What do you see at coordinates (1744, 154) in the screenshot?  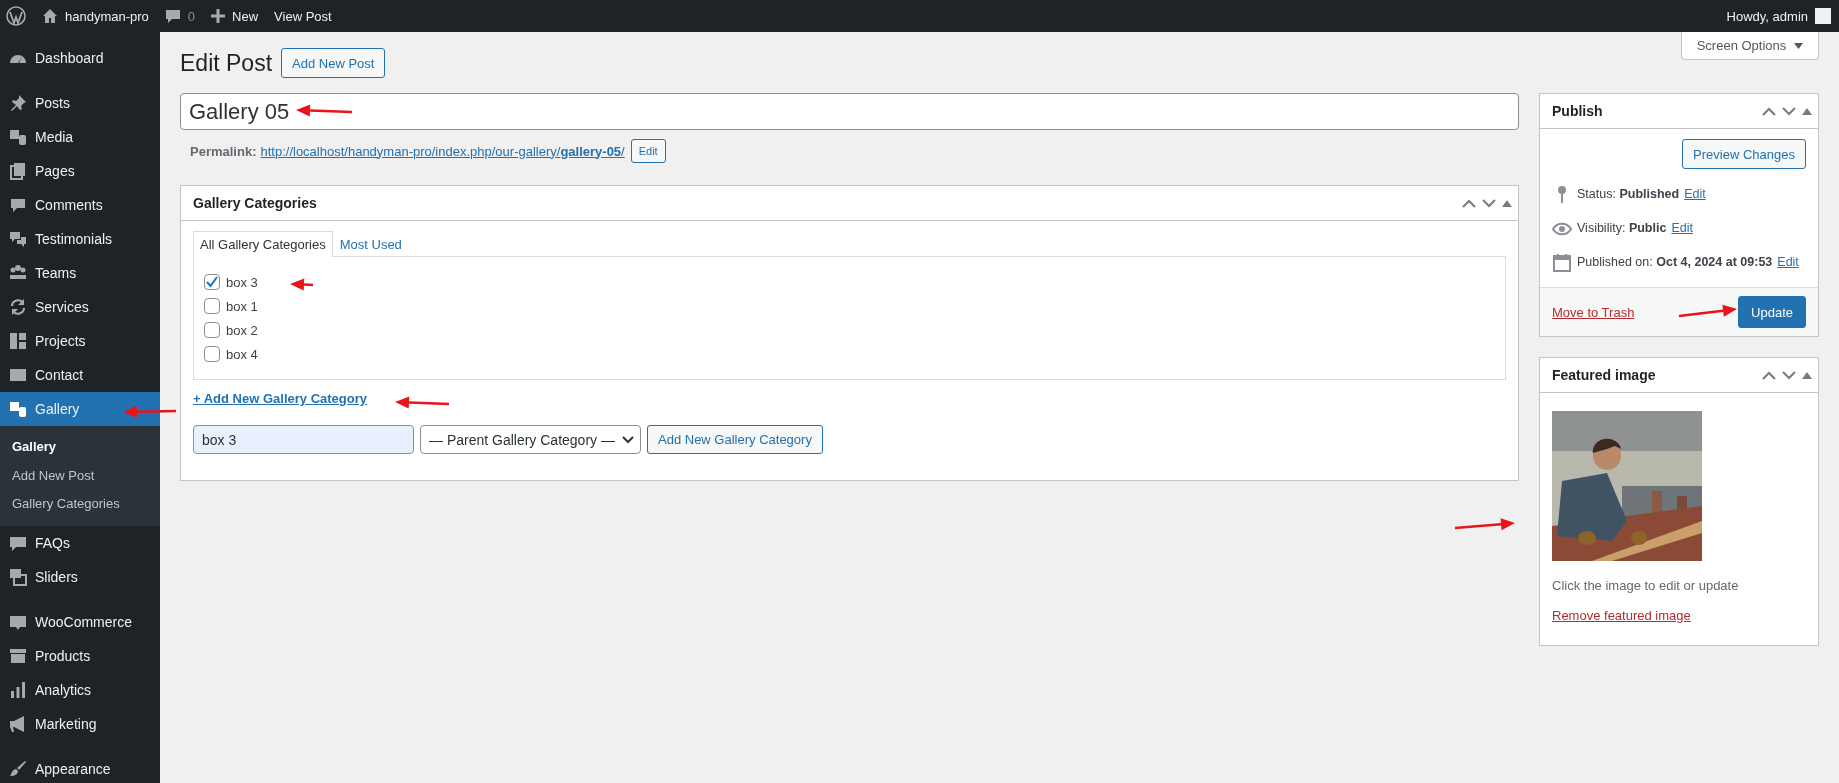 I see `preview-changes-button: Preview Changes` at bounding box center [1744, 154].